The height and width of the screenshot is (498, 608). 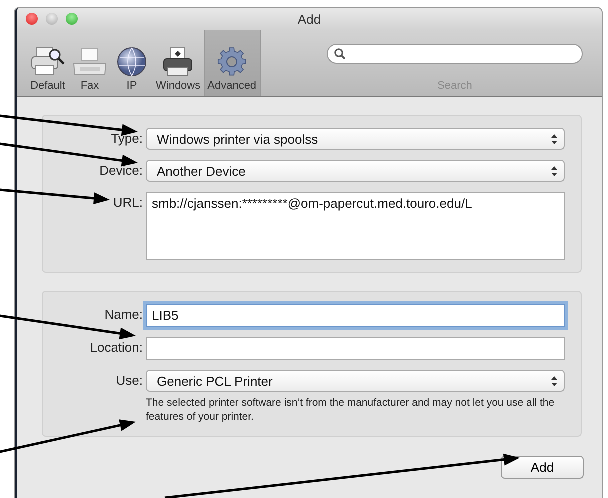 I want to click on field-label: Use:, so click(x=129, y=381).